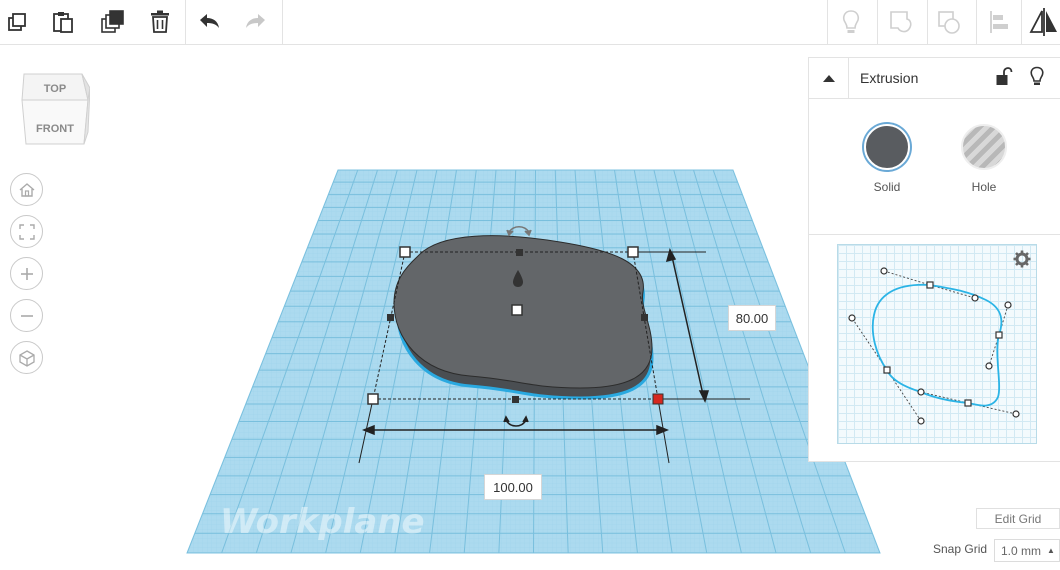  I want to click on curve-editor, so click(937, 344).